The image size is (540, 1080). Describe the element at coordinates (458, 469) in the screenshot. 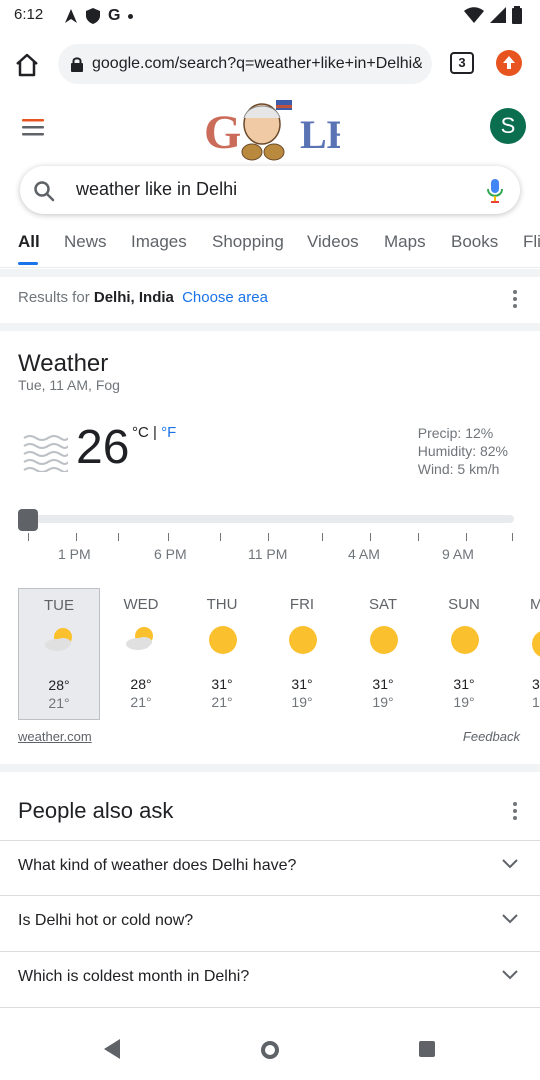

I see `wind: Wind: 5 km/h` at that location.